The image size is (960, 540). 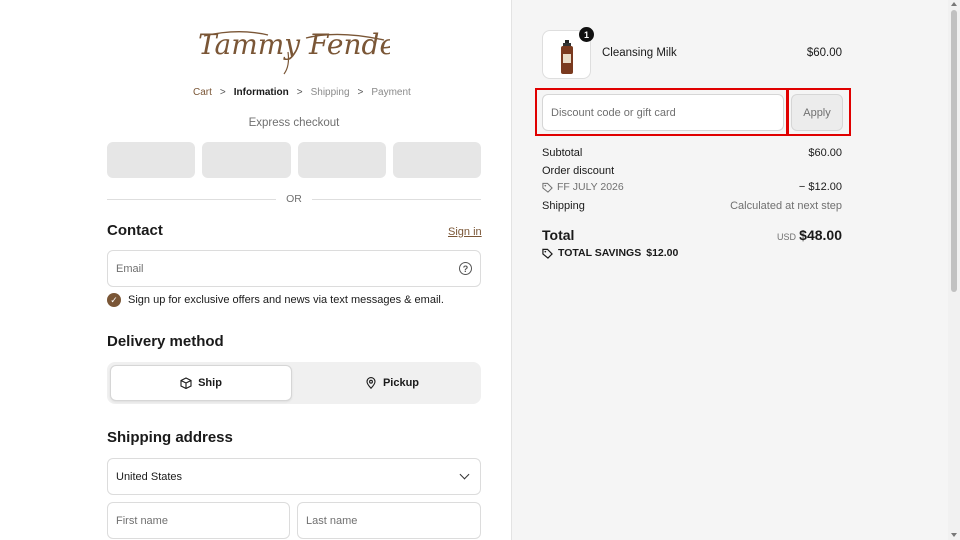 What do you see at coordinates (558, 235) in the screenshot?
I see `total-label: Total` at bounding box center [558, 235].